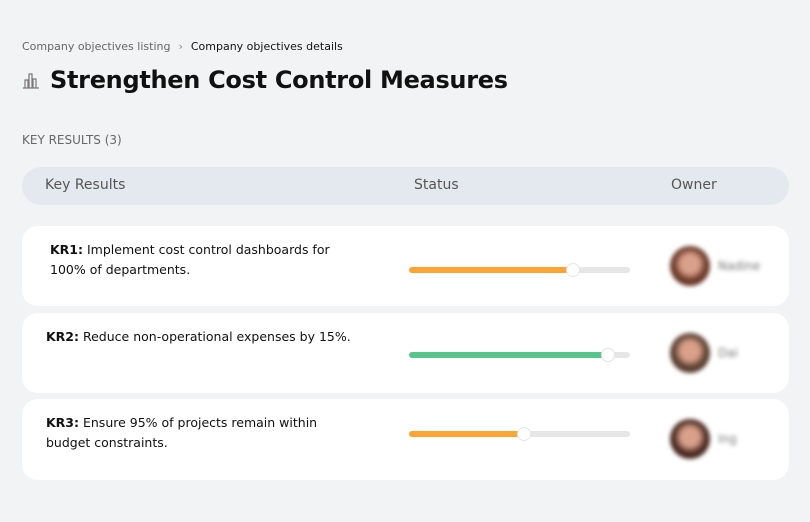  I want to click on owner: Dai, so click(704, 353).